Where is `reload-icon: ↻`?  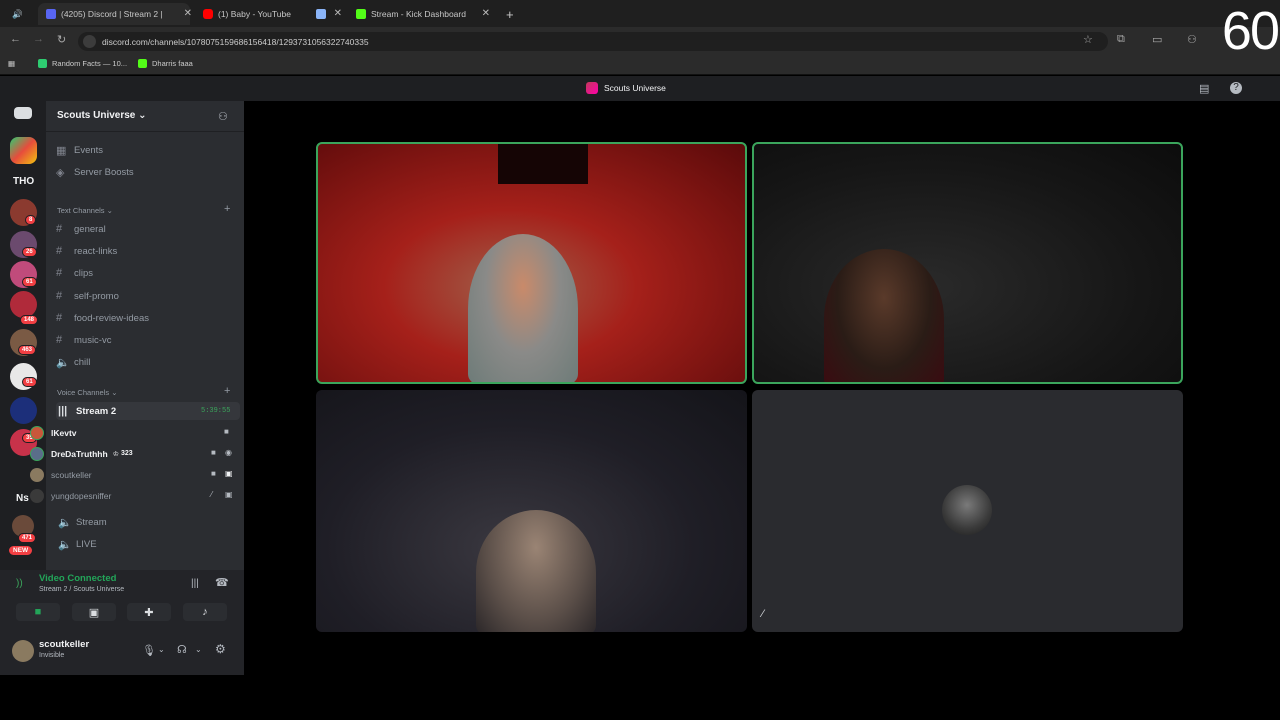 reload-icon: ↻ is located at coordinates (61, 39).